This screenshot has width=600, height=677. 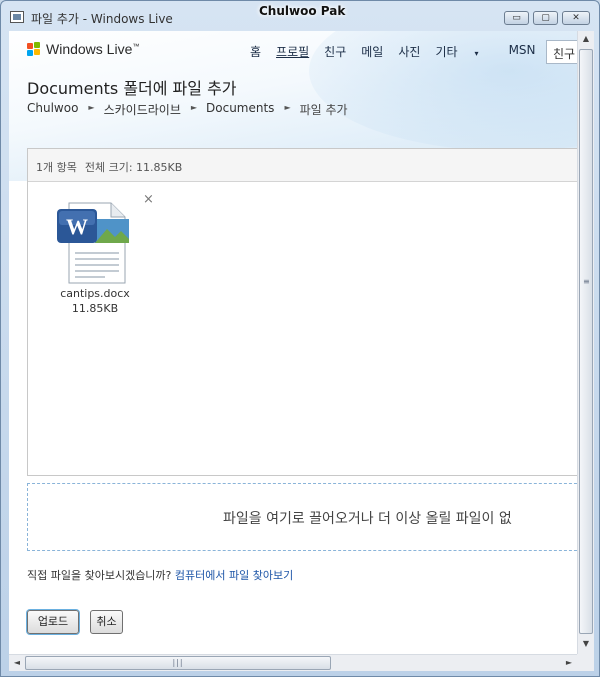 What do you see at coordinates (95, 242) in the screenshot?
I see `word-document-icon: W` at bounding box center [95, 242].